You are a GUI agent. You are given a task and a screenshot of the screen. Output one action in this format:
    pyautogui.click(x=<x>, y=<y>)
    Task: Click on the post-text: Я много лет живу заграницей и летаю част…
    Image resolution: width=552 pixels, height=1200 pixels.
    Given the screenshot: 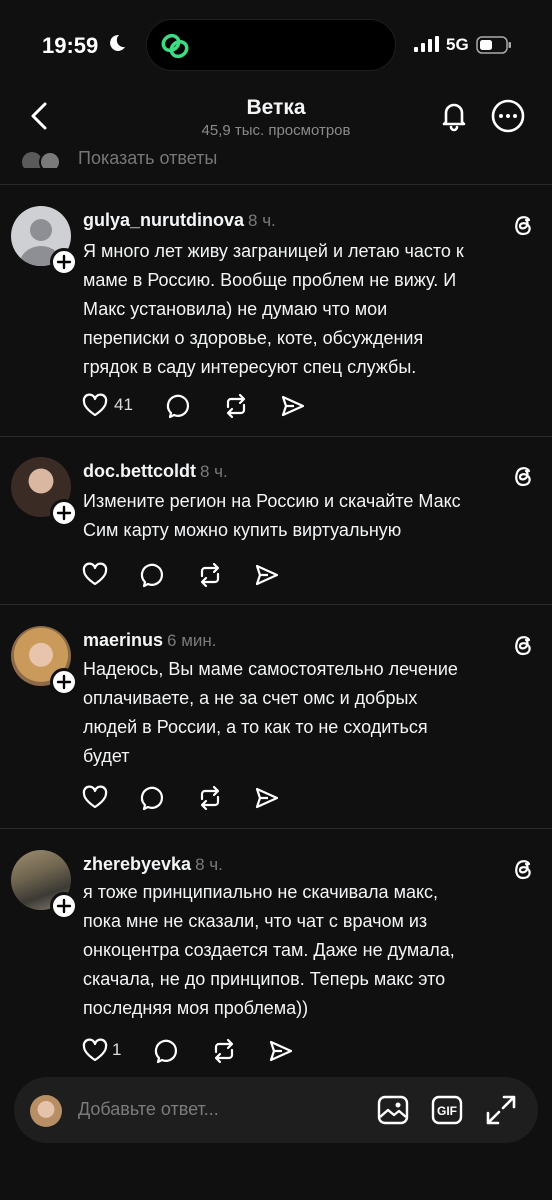 What is the action you would take?
    pyautogui.click(x=313, y=309)
    